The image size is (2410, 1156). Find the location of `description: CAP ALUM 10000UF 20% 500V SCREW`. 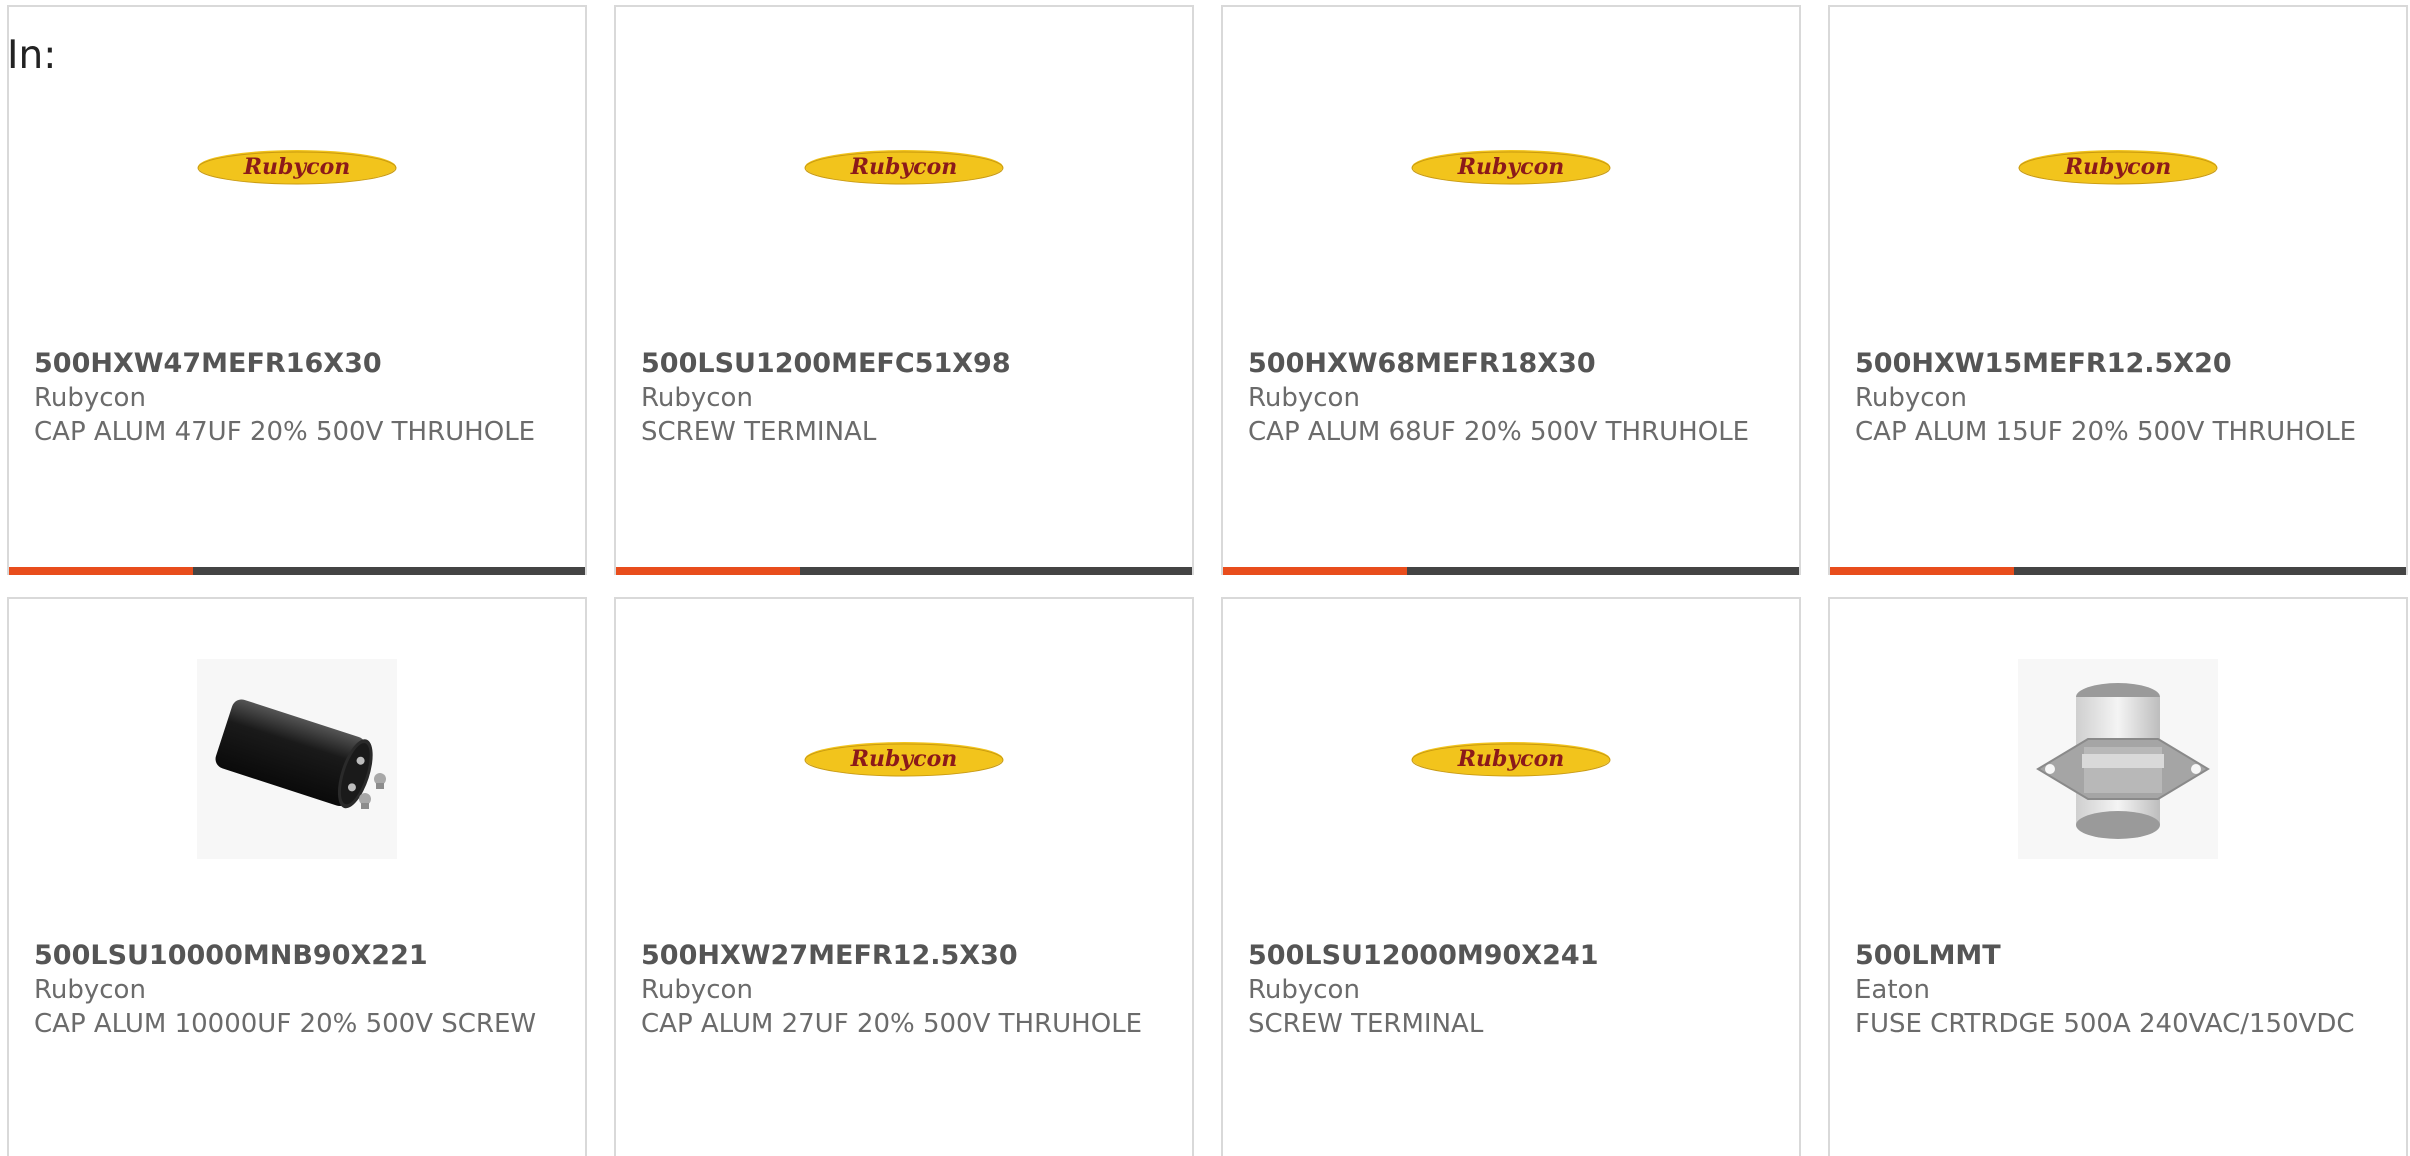

description: CAP ALUM 10000UF 20% 500V SCREW is located at coordinates (285, 1024).